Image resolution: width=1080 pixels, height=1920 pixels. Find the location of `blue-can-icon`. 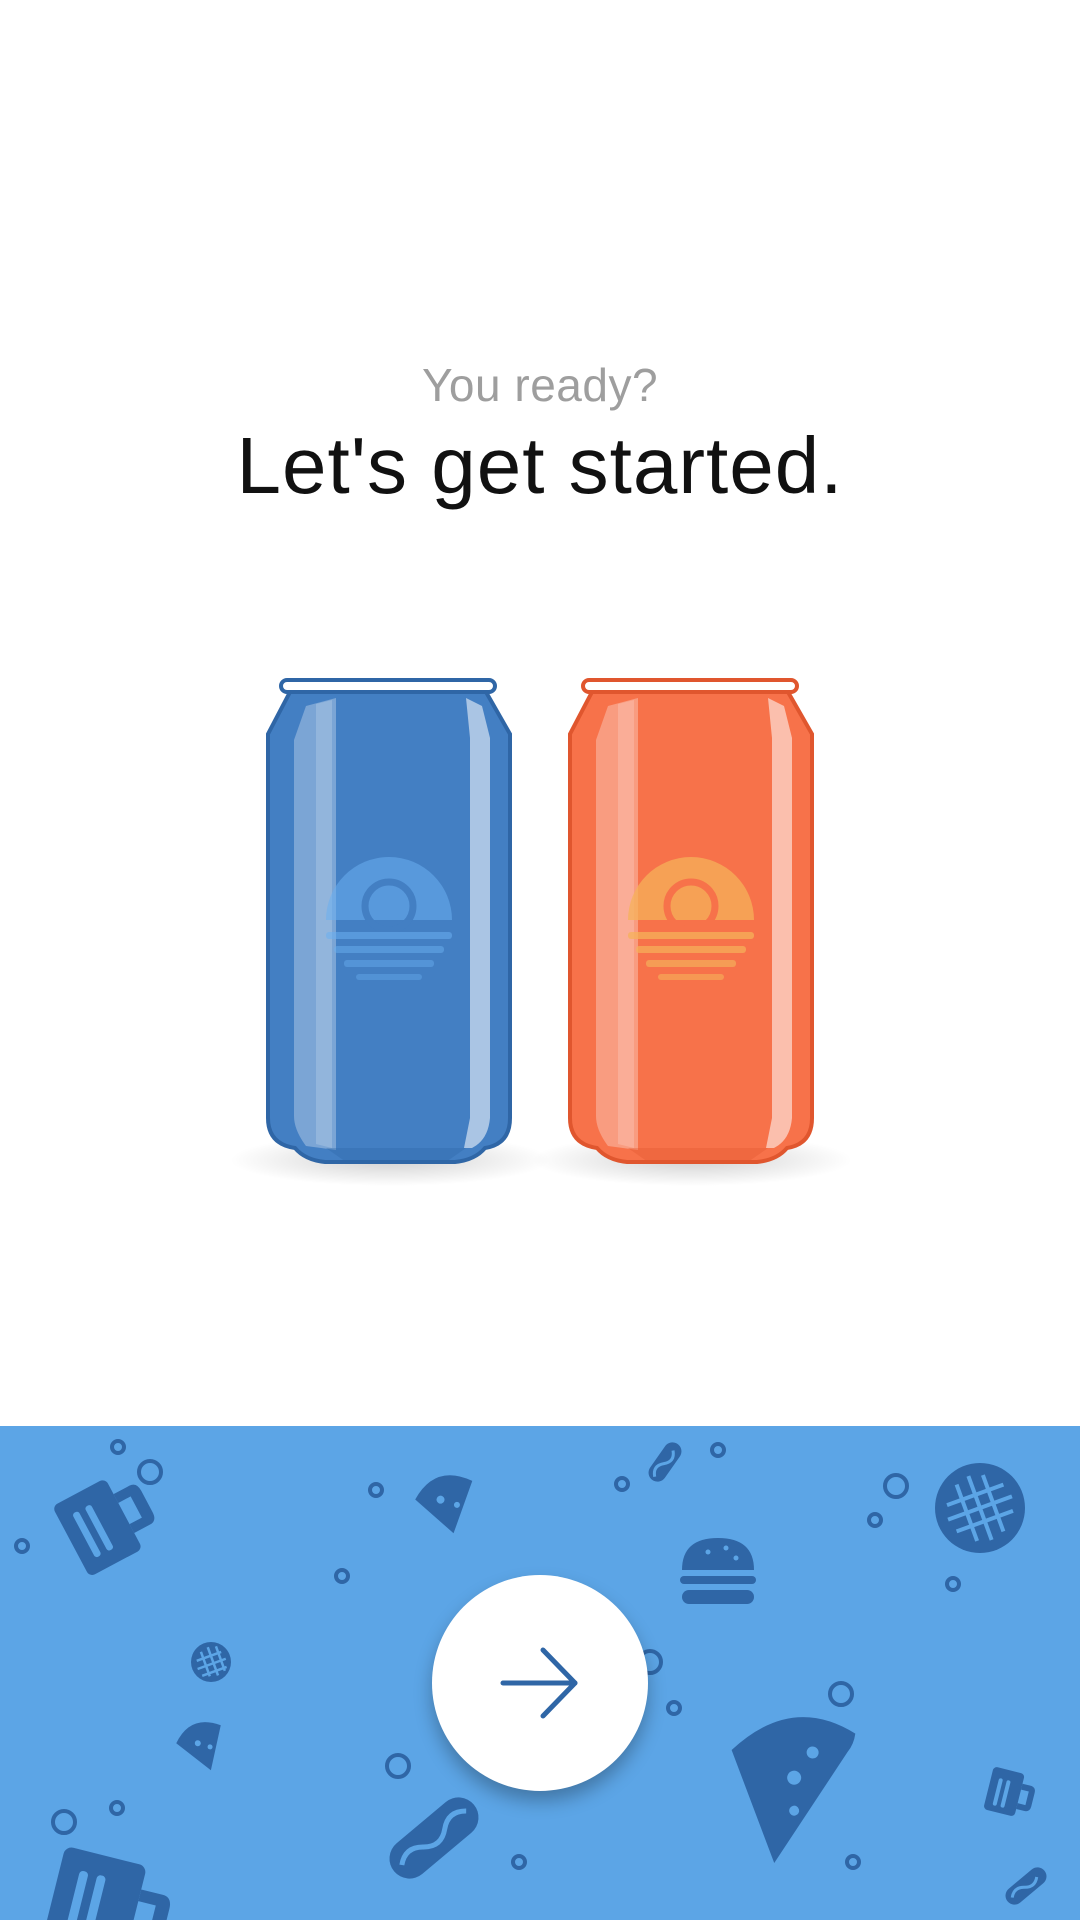

blue-can-icon is located at coordinates (390, 932).